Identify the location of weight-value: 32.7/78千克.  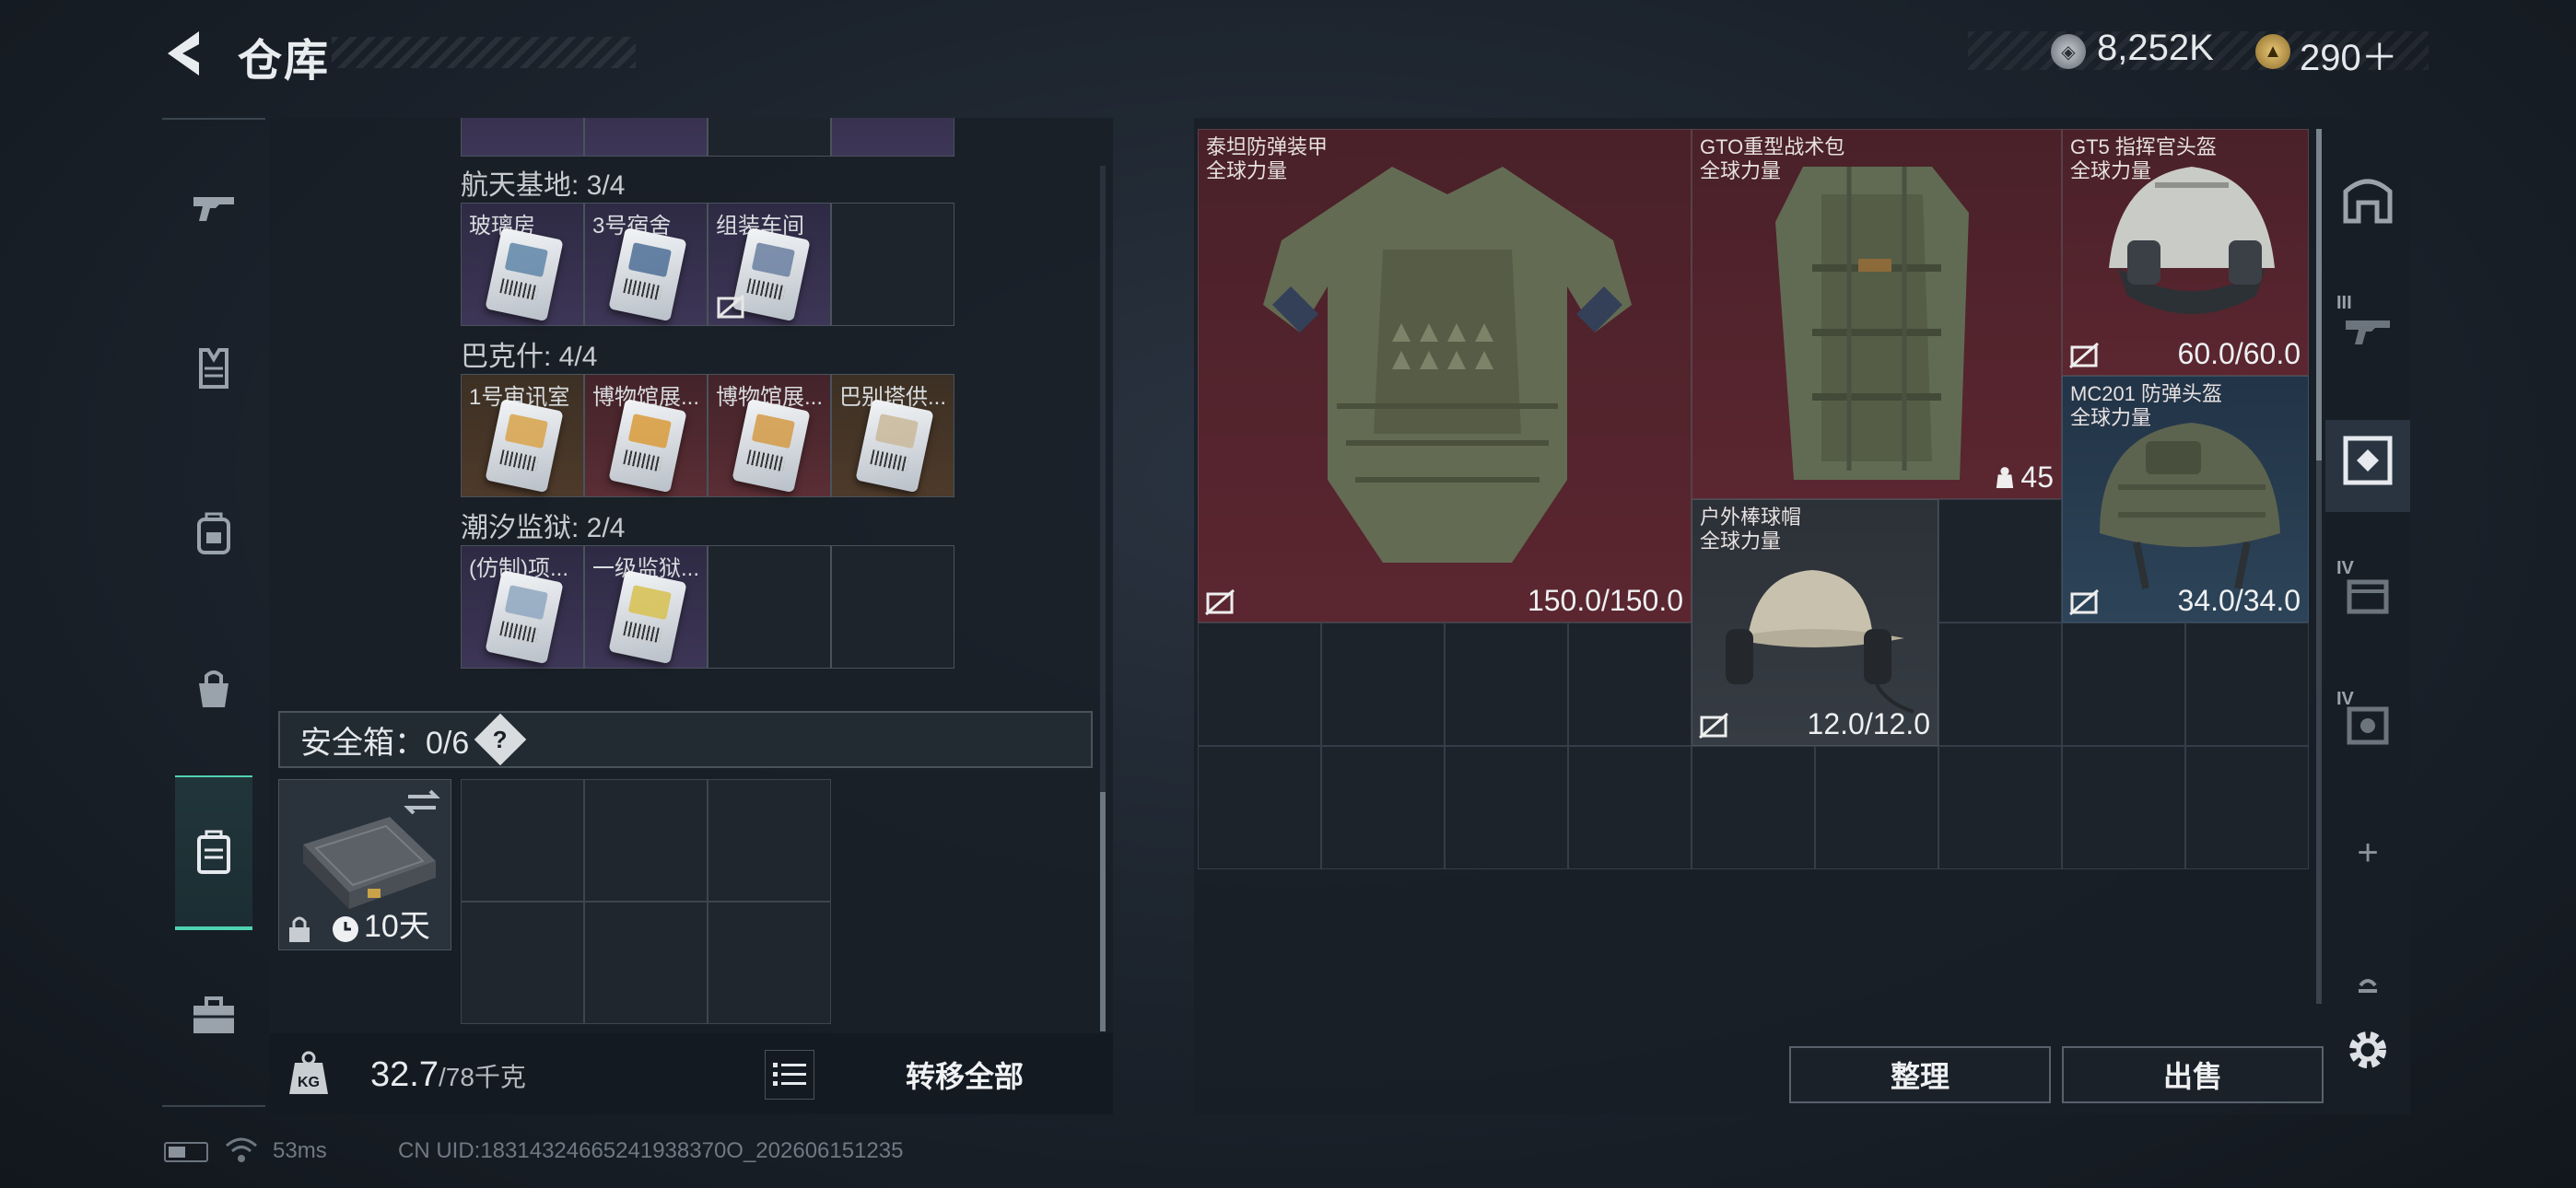
(448, 1075).